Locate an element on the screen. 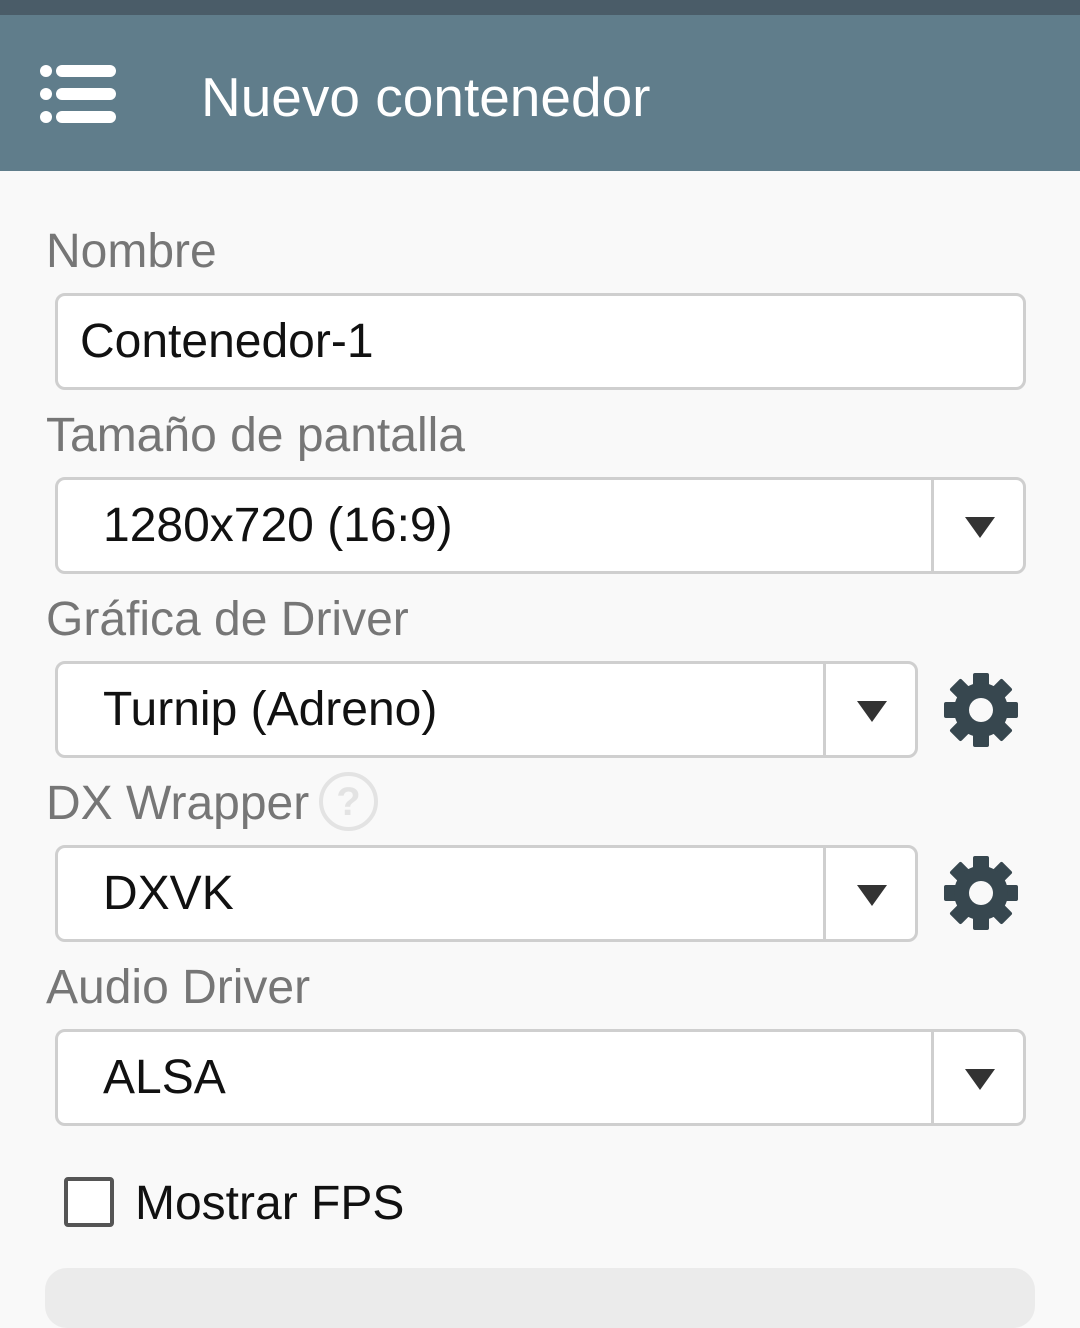  show-fps-checkbox is located at coordinates (89, 1202).